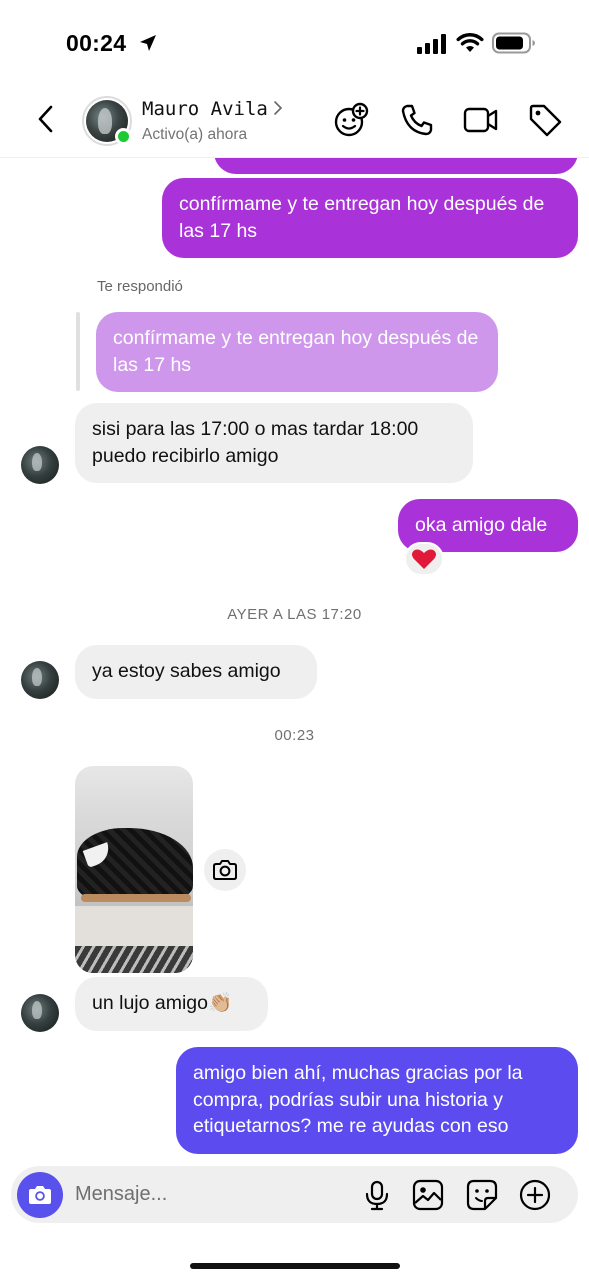 This screenshot has width=589, height=1280. I want to click on location-arrow-icon, so click(148, 43).